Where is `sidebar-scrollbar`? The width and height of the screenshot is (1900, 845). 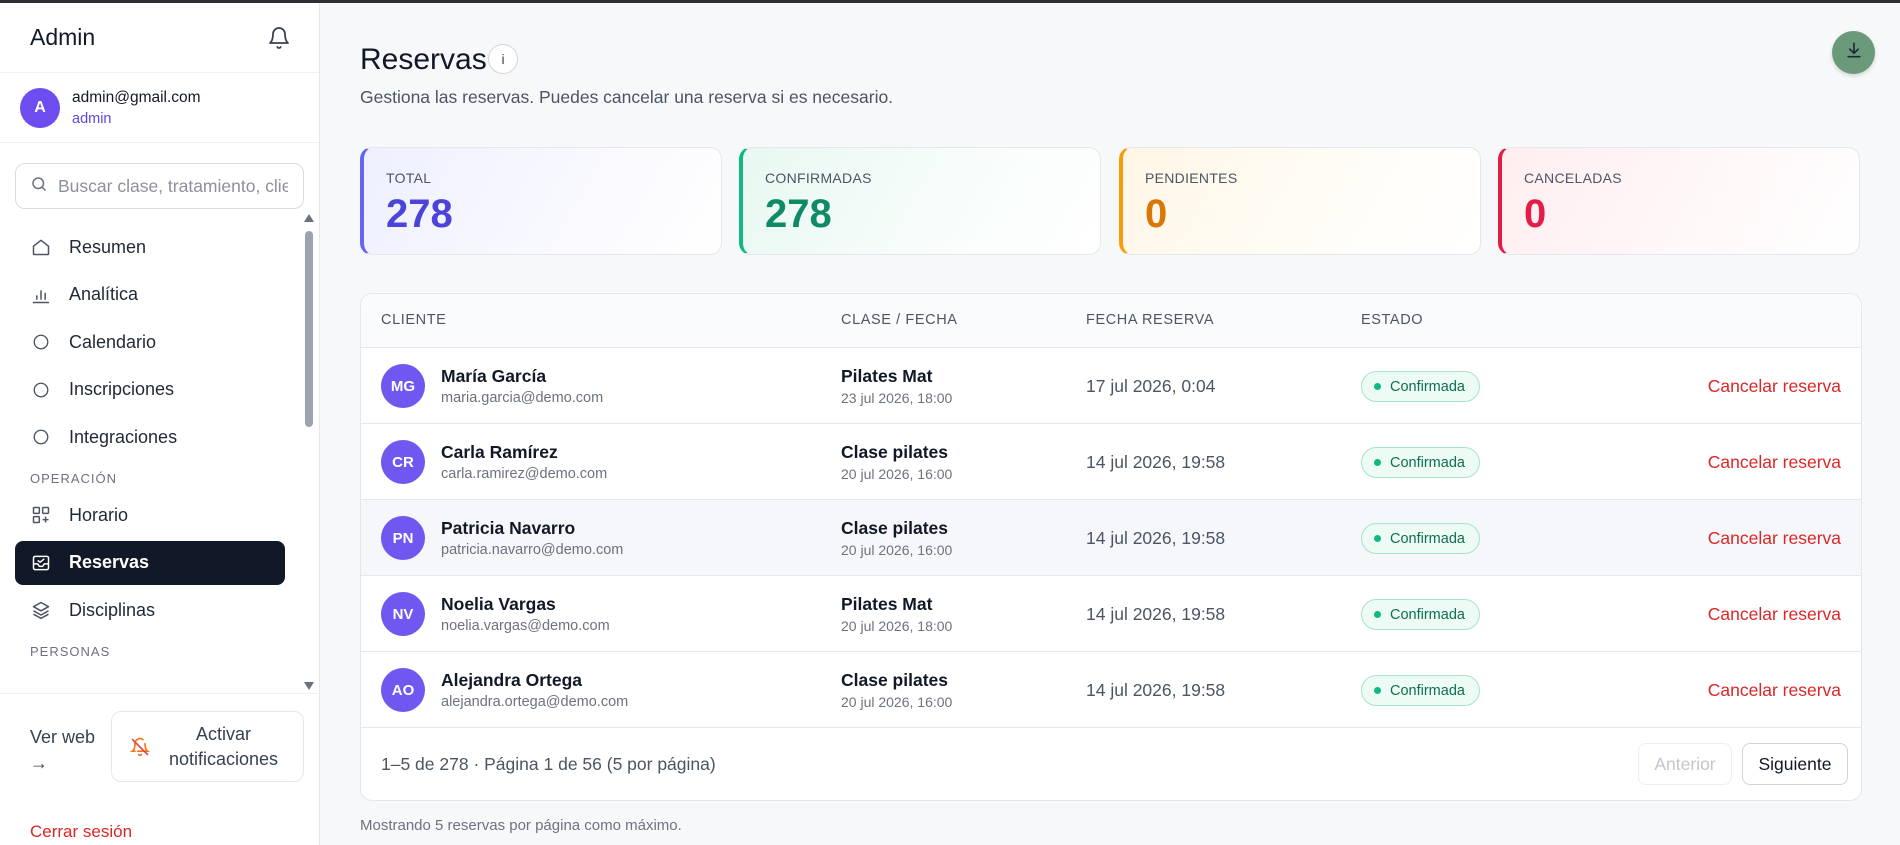 sidebar-scrollbar is located at coordinates (309, 452).